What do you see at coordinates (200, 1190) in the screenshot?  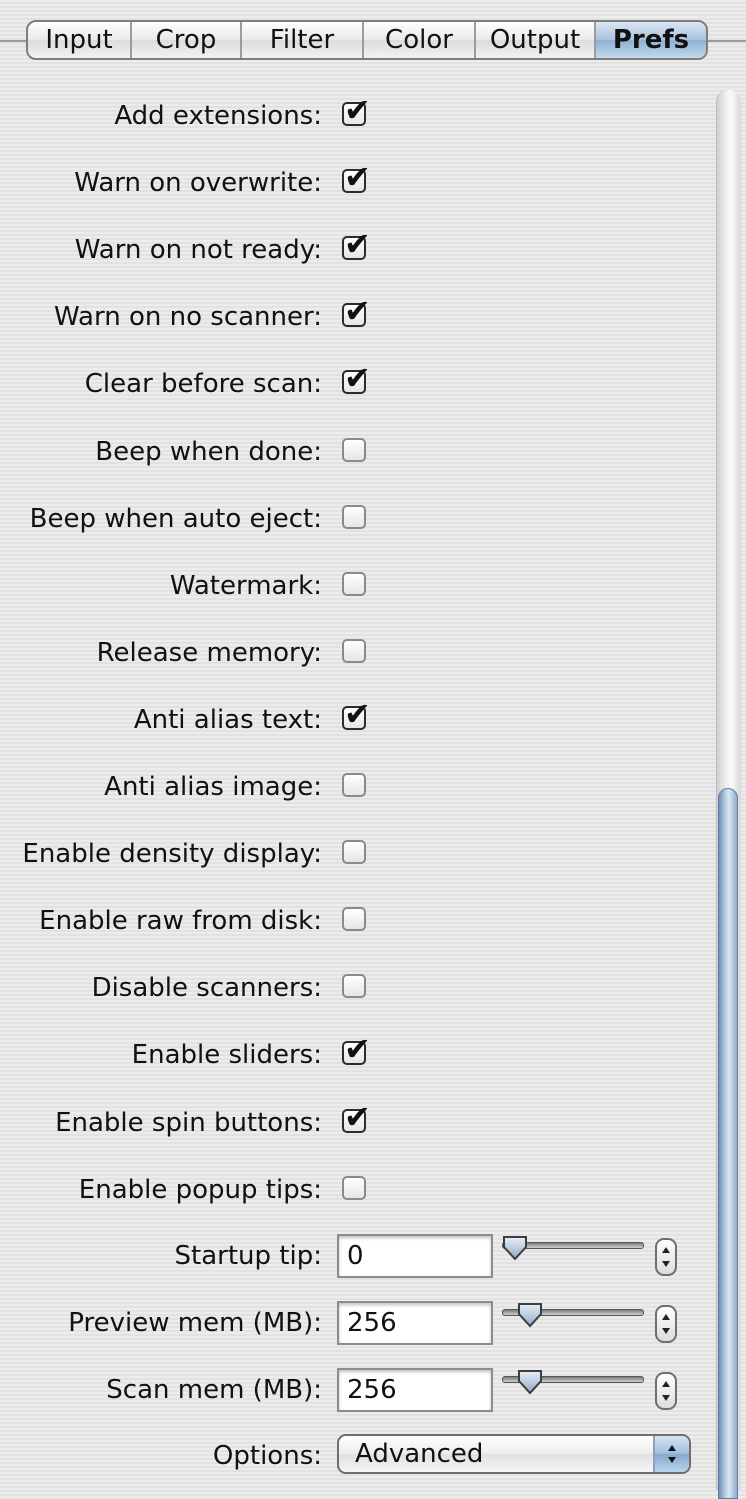 I see `pref-label: Enable popup tips:` at bounding box center [200, 1190].